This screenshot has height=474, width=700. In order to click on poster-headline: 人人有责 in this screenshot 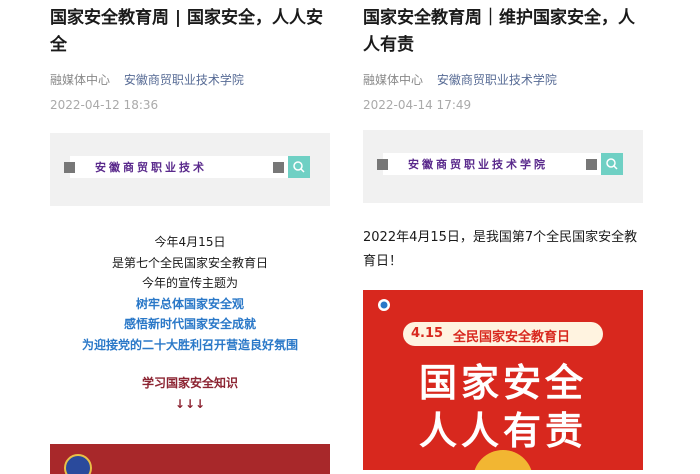, I will do `click(502, 431)`.